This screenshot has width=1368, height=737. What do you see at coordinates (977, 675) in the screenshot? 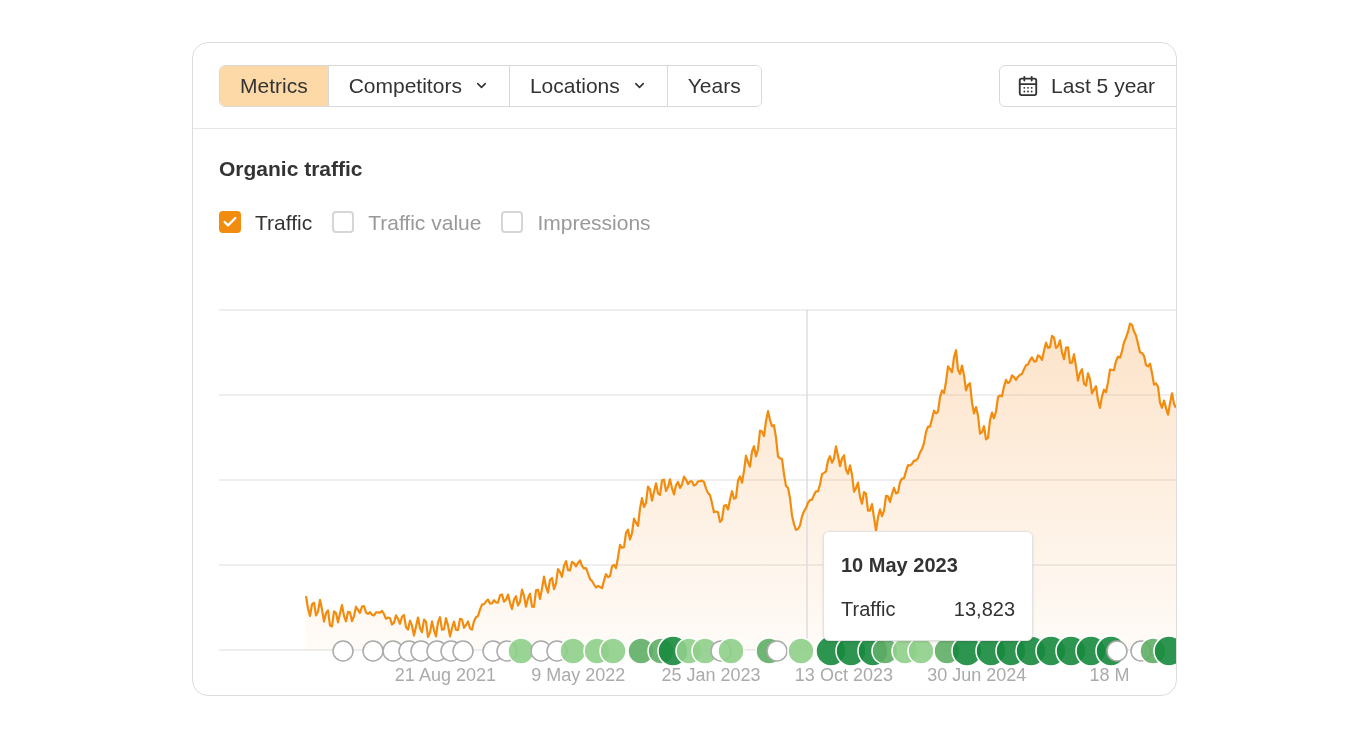
I see `x-axis-label: 30 Jun 2024` at bounding box center [977, 675].